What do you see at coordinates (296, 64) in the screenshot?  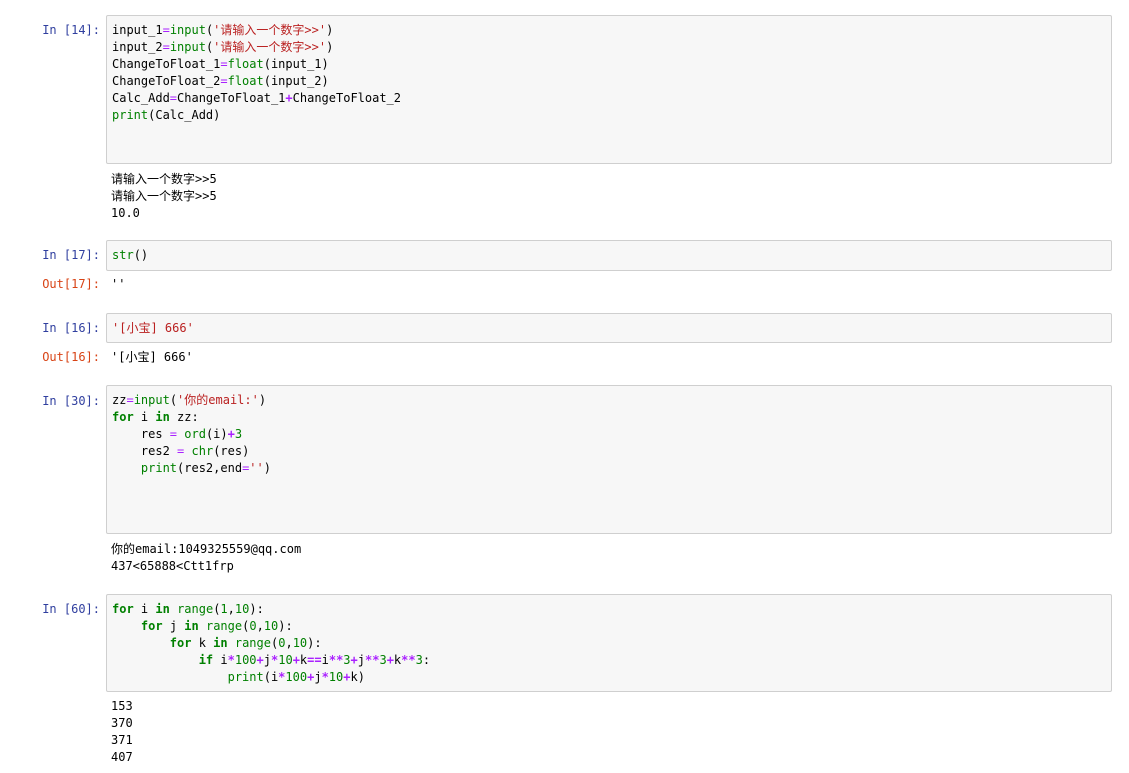 I see `code-token: (input_1)` at bounding box center [296, 64].